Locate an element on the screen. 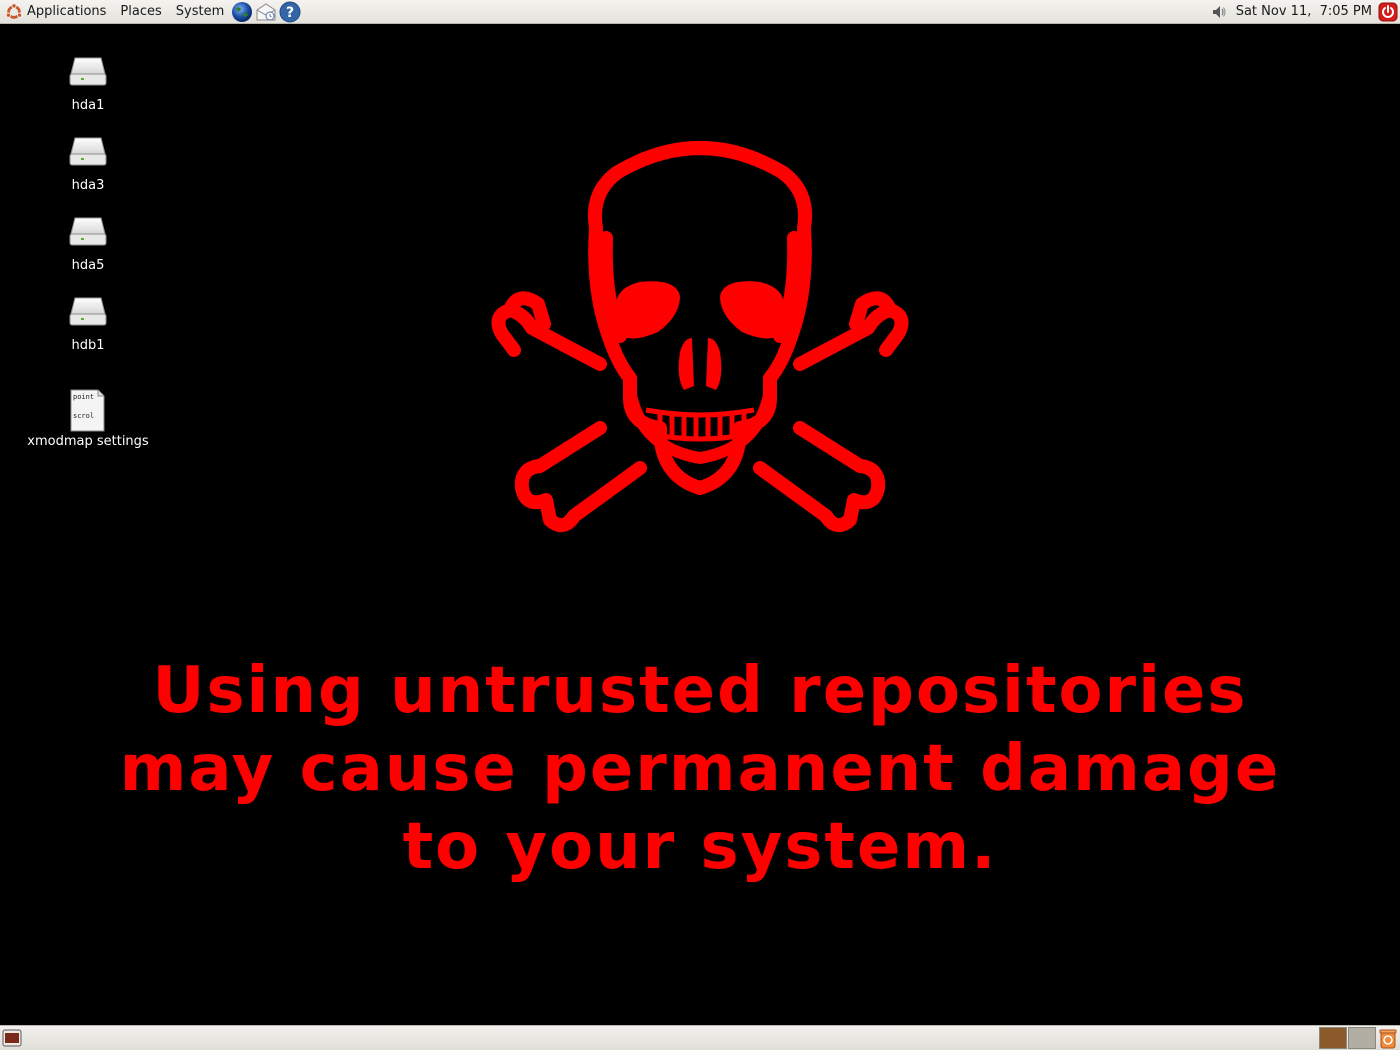 The image size is (1400, 1050). desktop-icon-xmodmap-settings: point scrol xmodmap settings is located at coordinates (88, 418).